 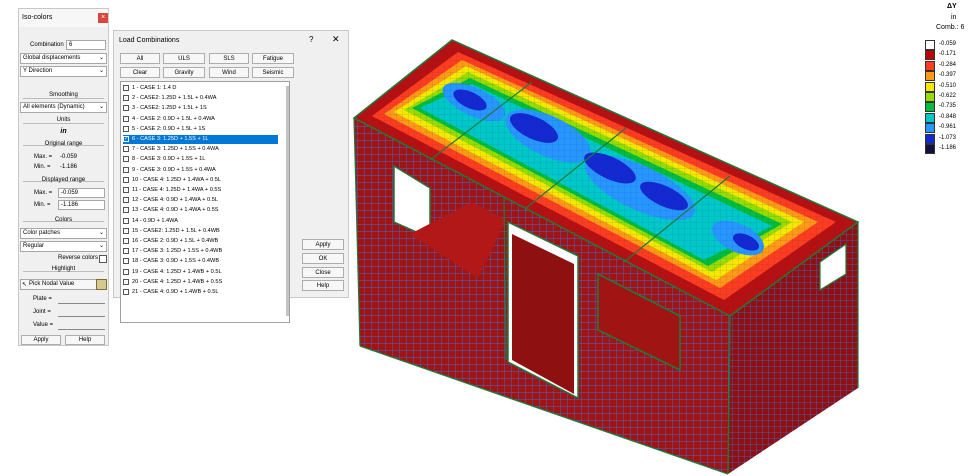 What do you see at coordinates (200, 190) in the screenshot?
I see `combination-row: 11 - CASE 4: 1.25D + 1.4WA + 0.5S` at bounding box center [200, 190].